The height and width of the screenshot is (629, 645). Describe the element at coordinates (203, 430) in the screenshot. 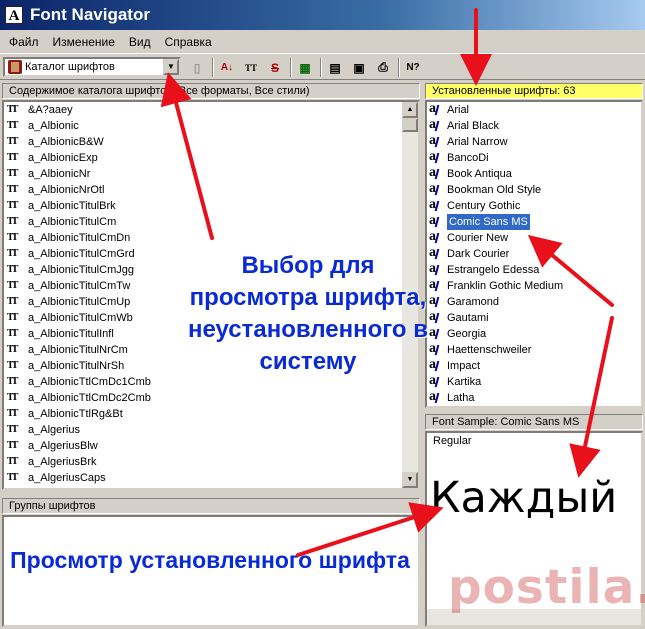

I see `catalog-list-item: TT a_Algerius` at that location.